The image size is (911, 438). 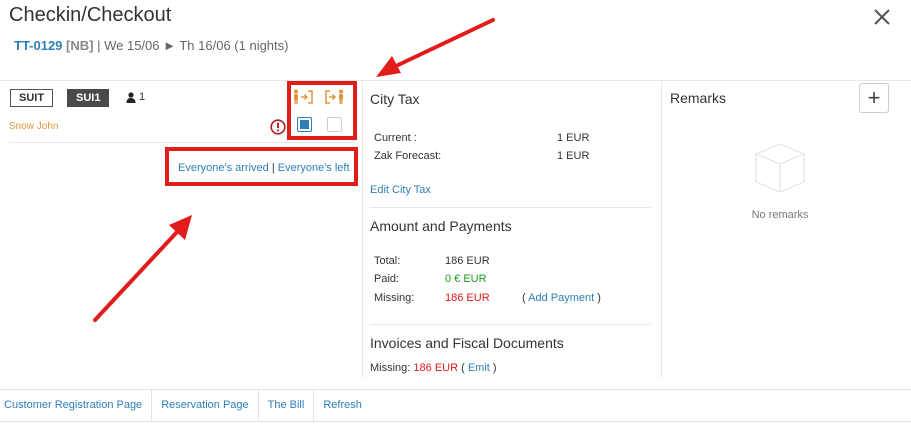 I want to click on total-value: 186 EUR, so click(x=467, y=261).